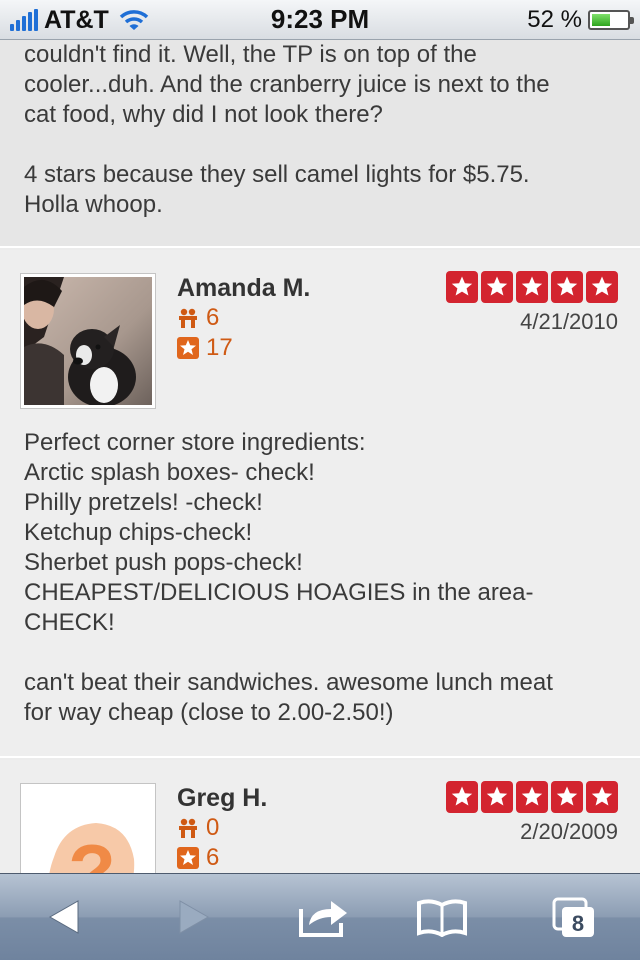 The width and height of the screenshot is (640, 960). What do you see at coordinates (569, 321) in the screenshot?
I see `review-date: 4/21/2010` at bounding box center [569, 321].